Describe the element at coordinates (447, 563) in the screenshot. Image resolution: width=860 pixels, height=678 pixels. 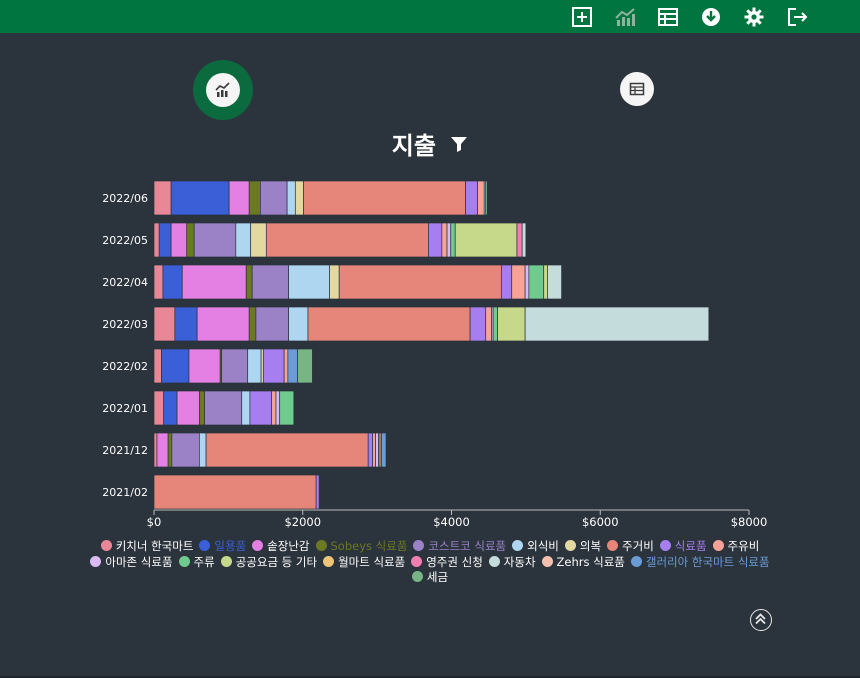
I see `legend-item: 영주권 신청` at that location.